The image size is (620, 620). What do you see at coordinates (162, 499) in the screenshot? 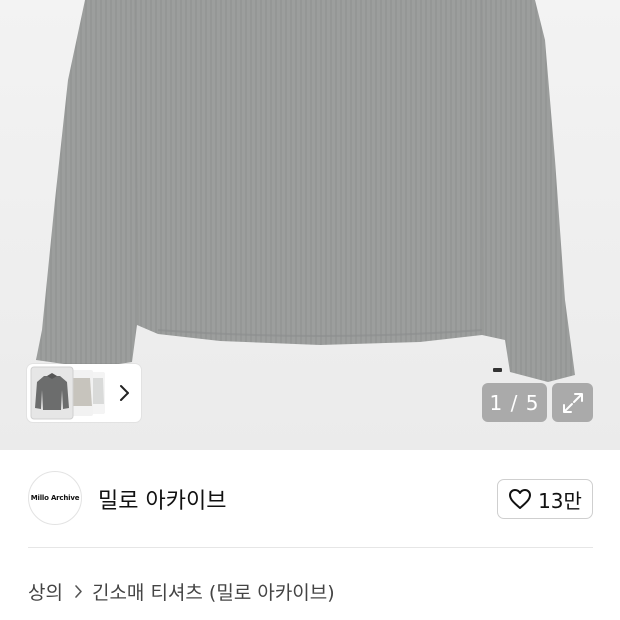
I see `seller-name: 밀로 아카이브` at bounding box center [162, 499].